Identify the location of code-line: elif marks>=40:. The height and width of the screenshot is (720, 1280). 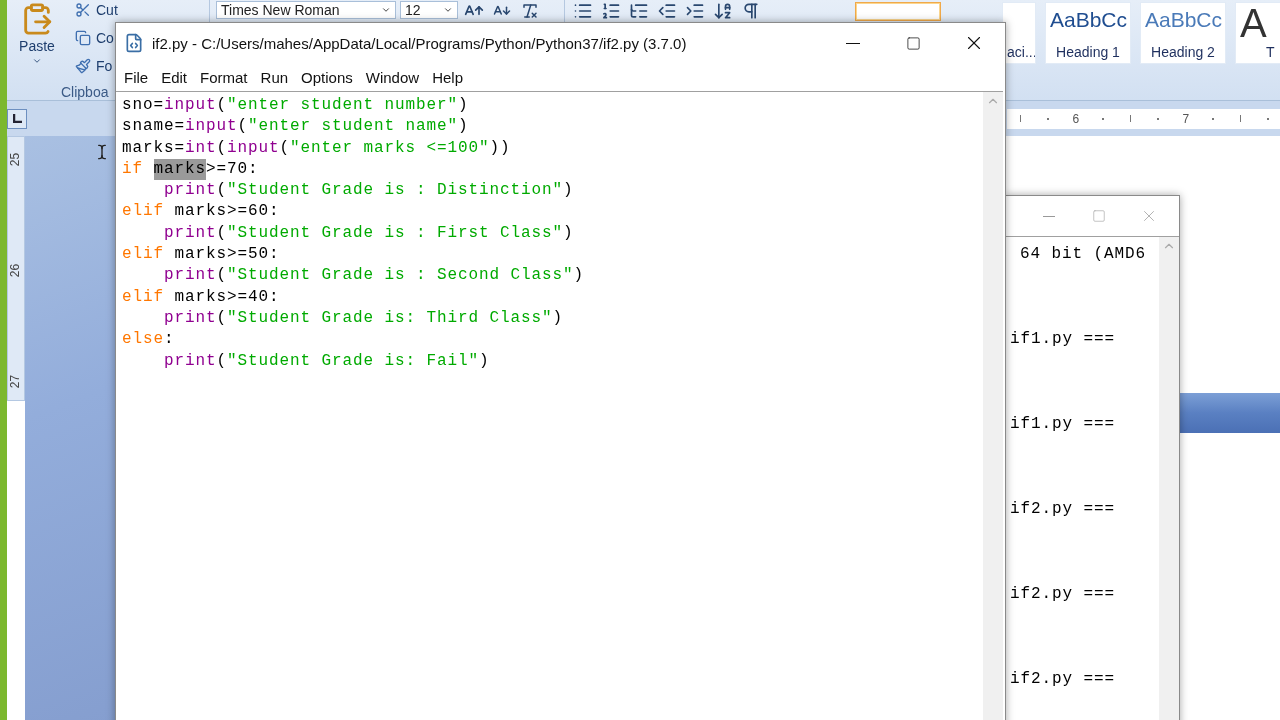
(201, 297).